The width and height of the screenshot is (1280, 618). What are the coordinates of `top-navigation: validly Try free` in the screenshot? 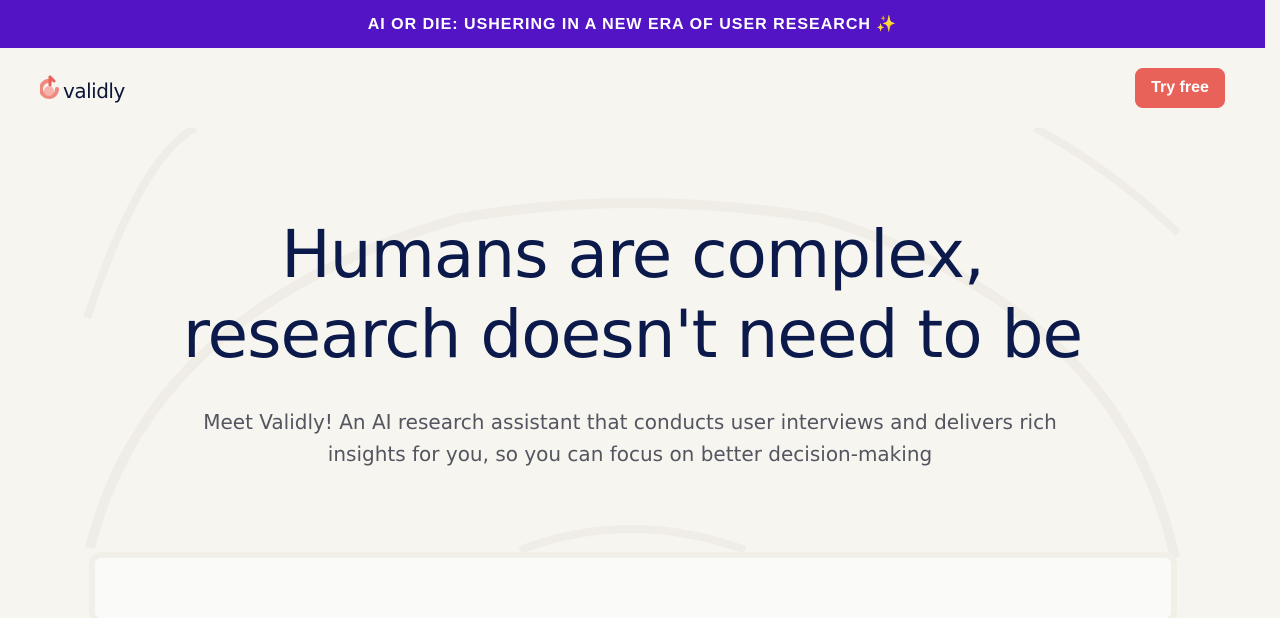 It's located at (632, 88).